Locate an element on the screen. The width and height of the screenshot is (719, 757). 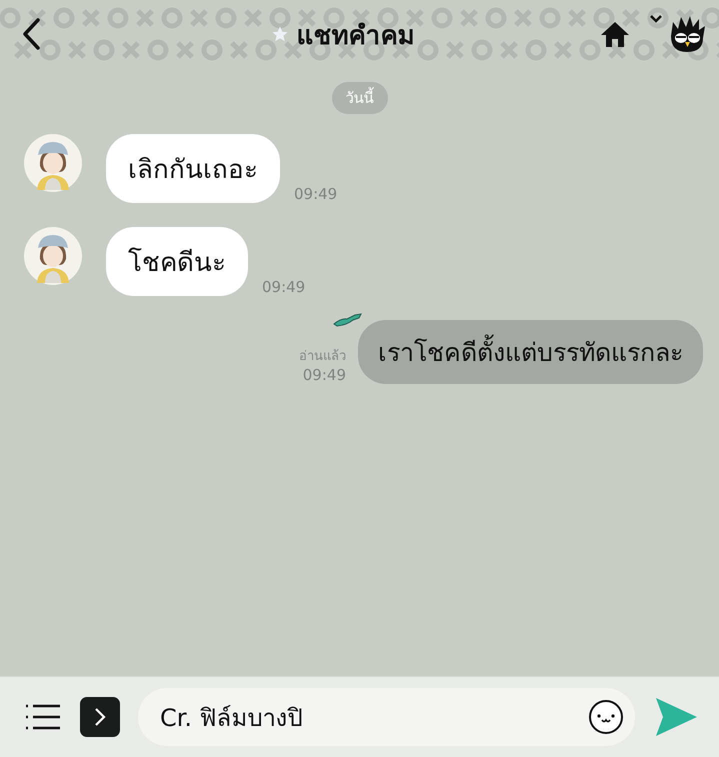
read-receipt: อ่านแล้ว is located at coordinates (322, 357).